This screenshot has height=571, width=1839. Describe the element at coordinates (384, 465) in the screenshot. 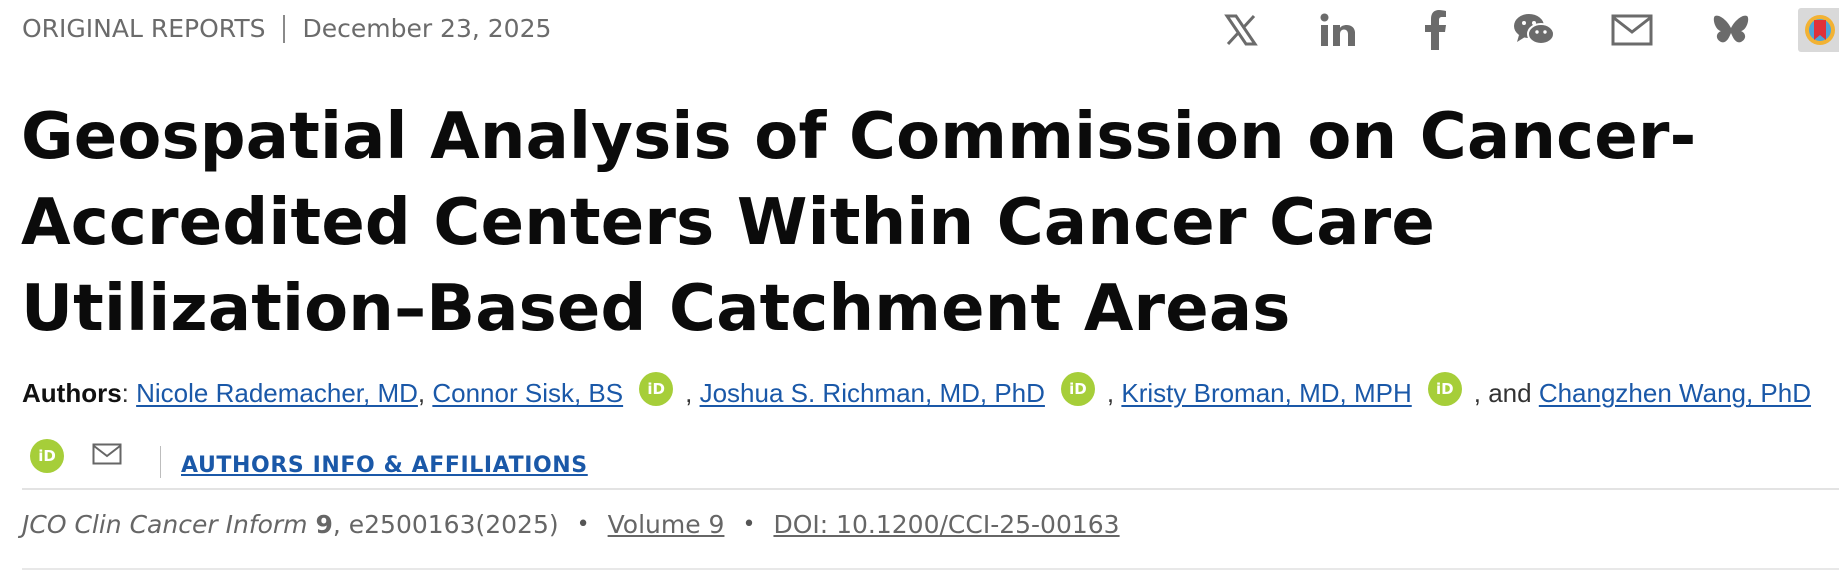

I see `authors-affiliations-link: AUTHORS INFO & AFFILIATIONS` at that location.